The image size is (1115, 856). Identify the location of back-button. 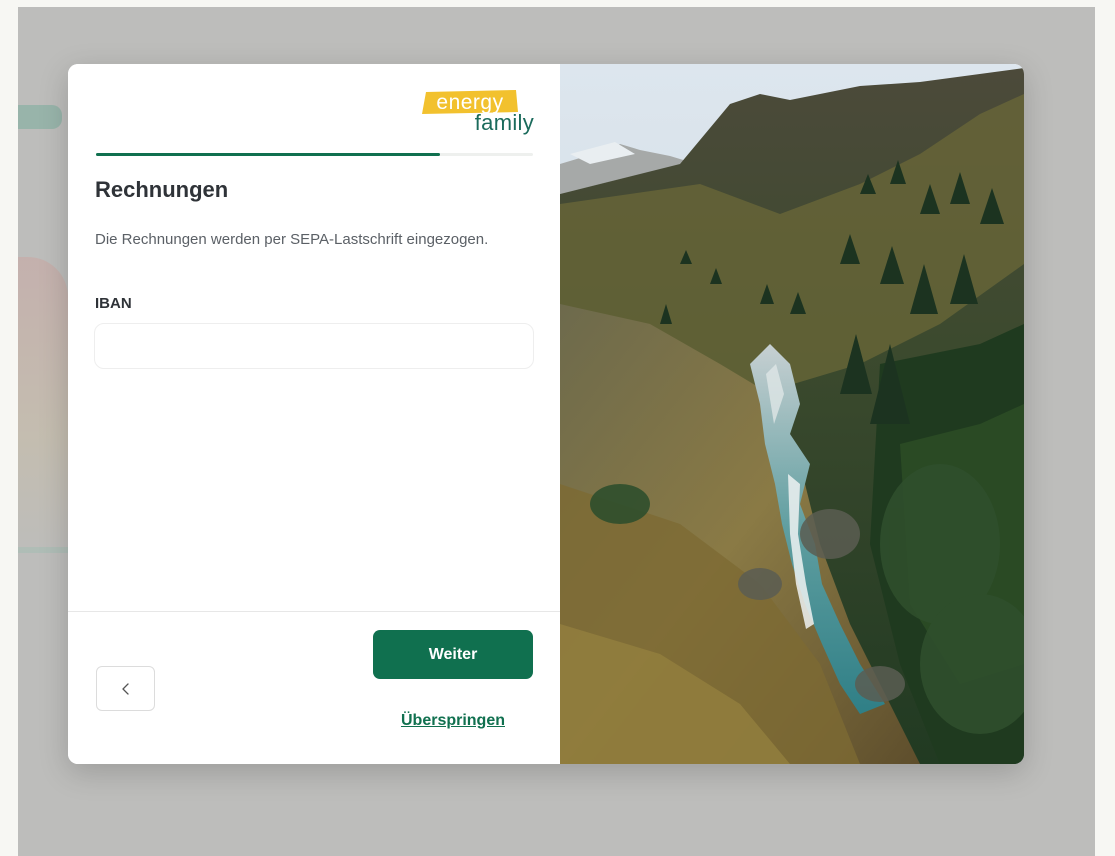
(125, 688).